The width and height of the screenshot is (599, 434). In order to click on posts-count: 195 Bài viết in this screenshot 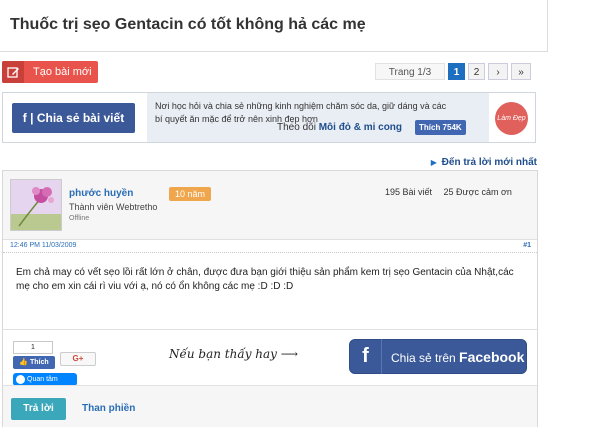, I will do `click(409, 192)`.